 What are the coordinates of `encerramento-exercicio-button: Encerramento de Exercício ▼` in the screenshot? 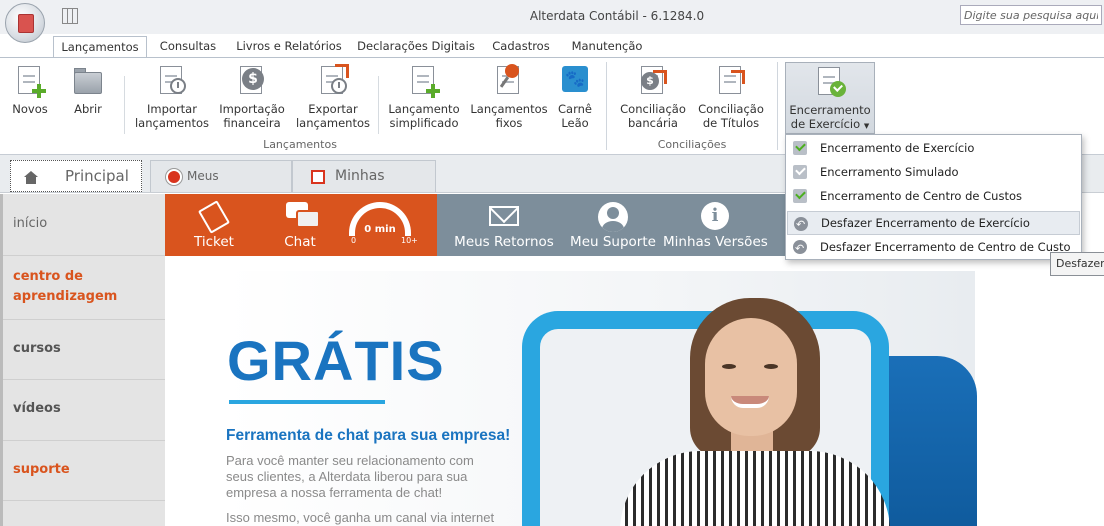 It's located at (830, 98).